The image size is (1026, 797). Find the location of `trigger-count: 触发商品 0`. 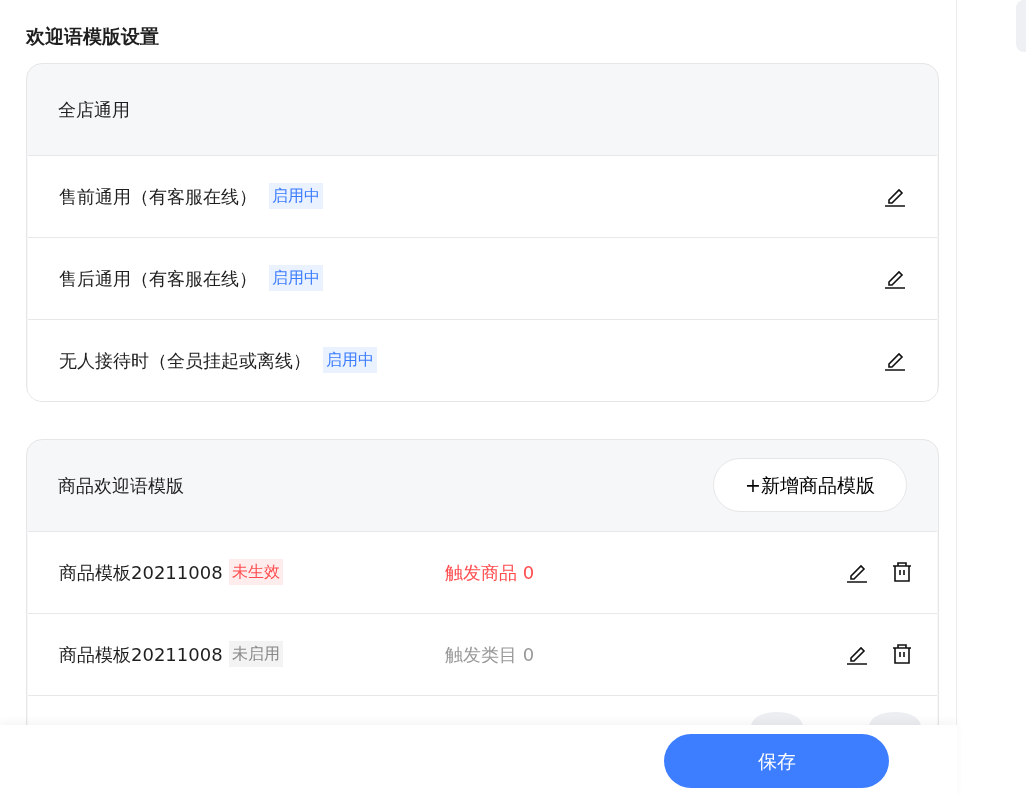

trigger-count: 触发商品 0 is located at coordinates (490, 572).